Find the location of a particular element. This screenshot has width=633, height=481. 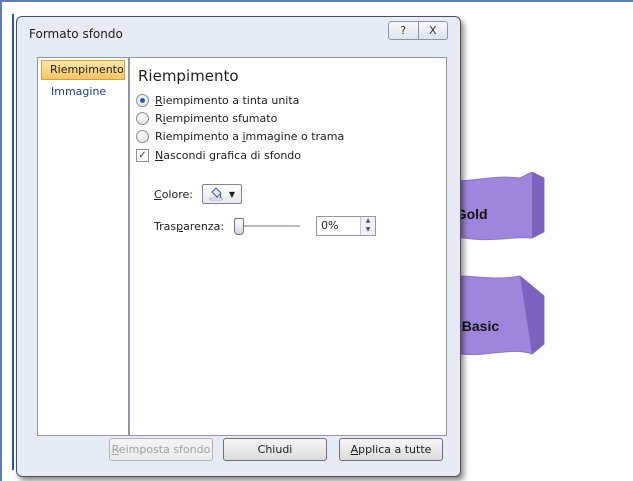

chevron-down-icon: ▼ is located at coordinates (232, 194).